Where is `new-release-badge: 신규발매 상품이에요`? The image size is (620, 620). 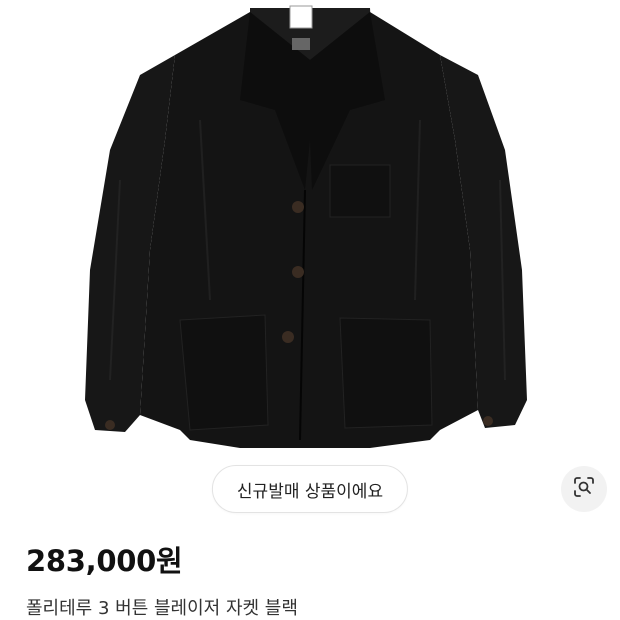
new-release-badge: 신규발매 상품이에요 is located at coordinates (310, 489).